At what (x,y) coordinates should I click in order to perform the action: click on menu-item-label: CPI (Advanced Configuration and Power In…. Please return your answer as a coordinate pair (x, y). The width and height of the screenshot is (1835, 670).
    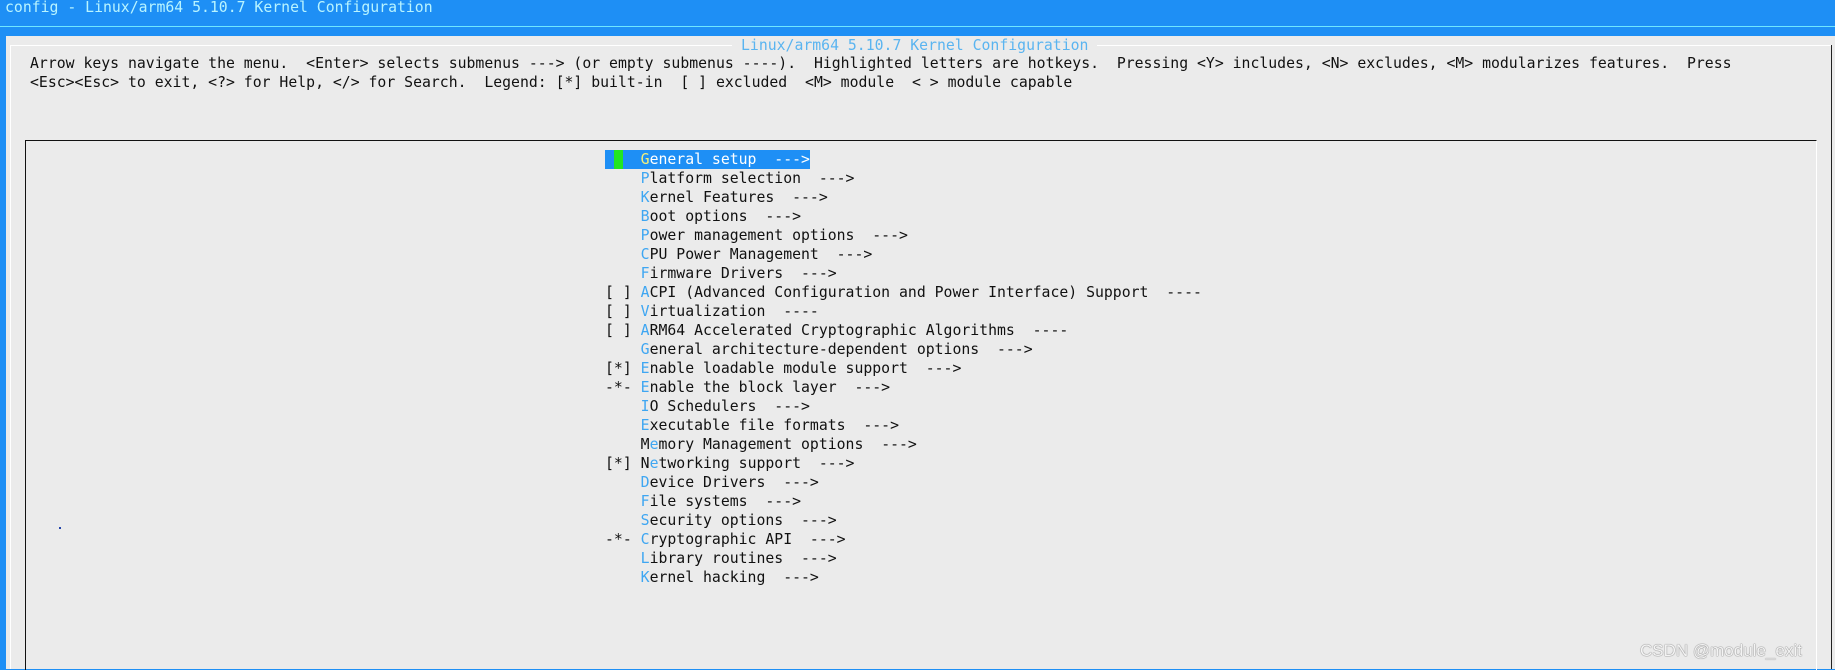
    Looking at the image, I should click on (925, 292).